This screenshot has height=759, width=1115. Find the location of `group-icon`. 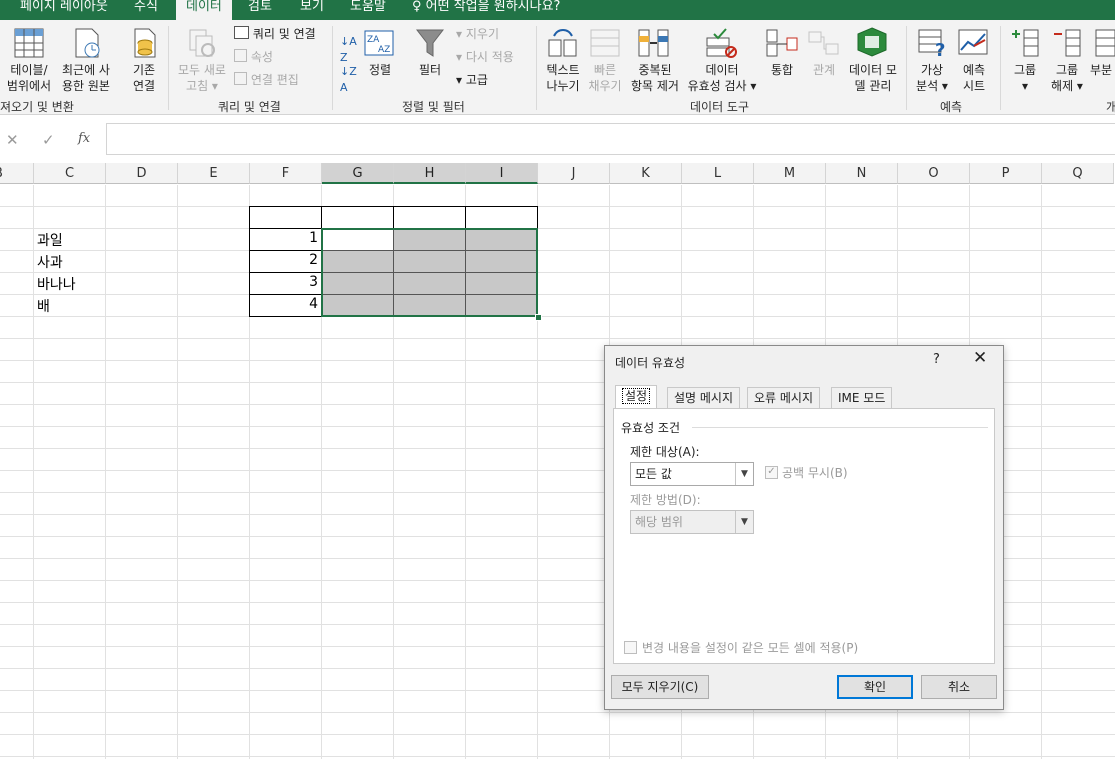

group-icon is located at coordinates (1025, 43).